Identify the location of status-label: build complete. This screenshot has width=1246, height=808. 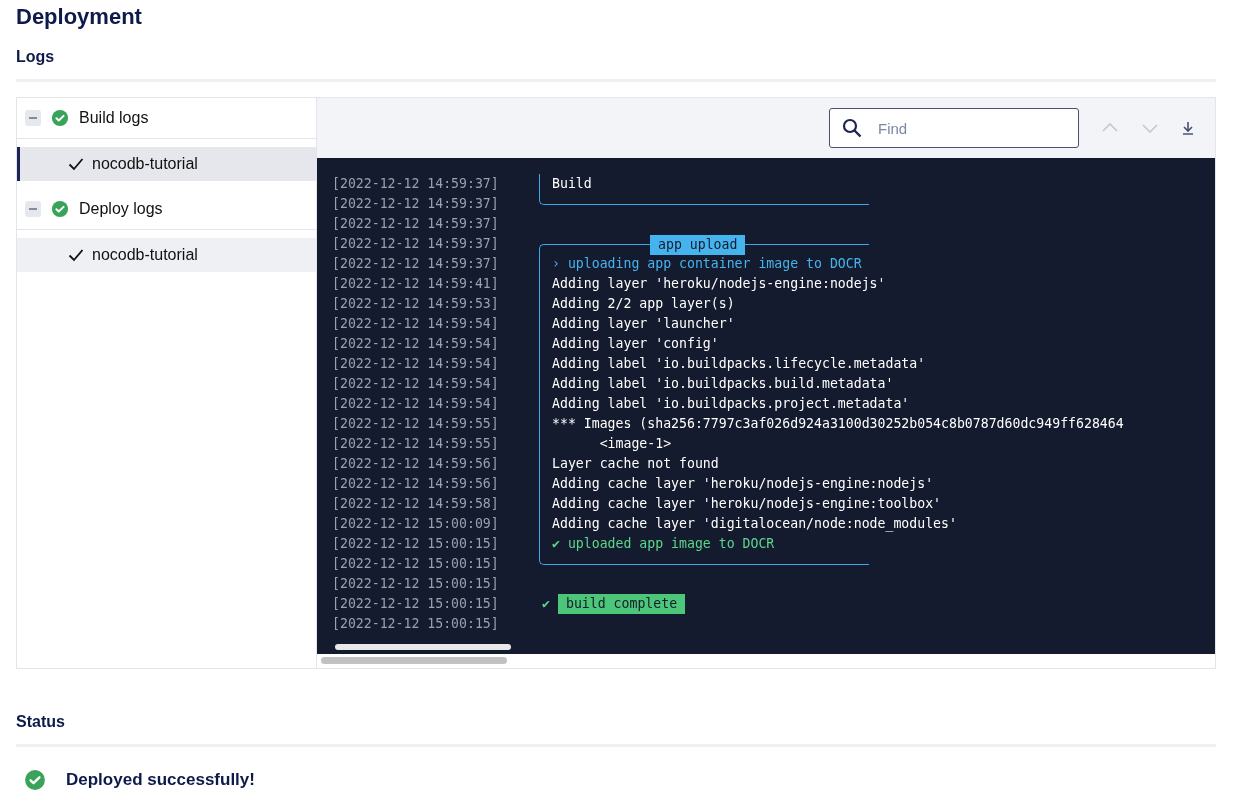
(621, 604).